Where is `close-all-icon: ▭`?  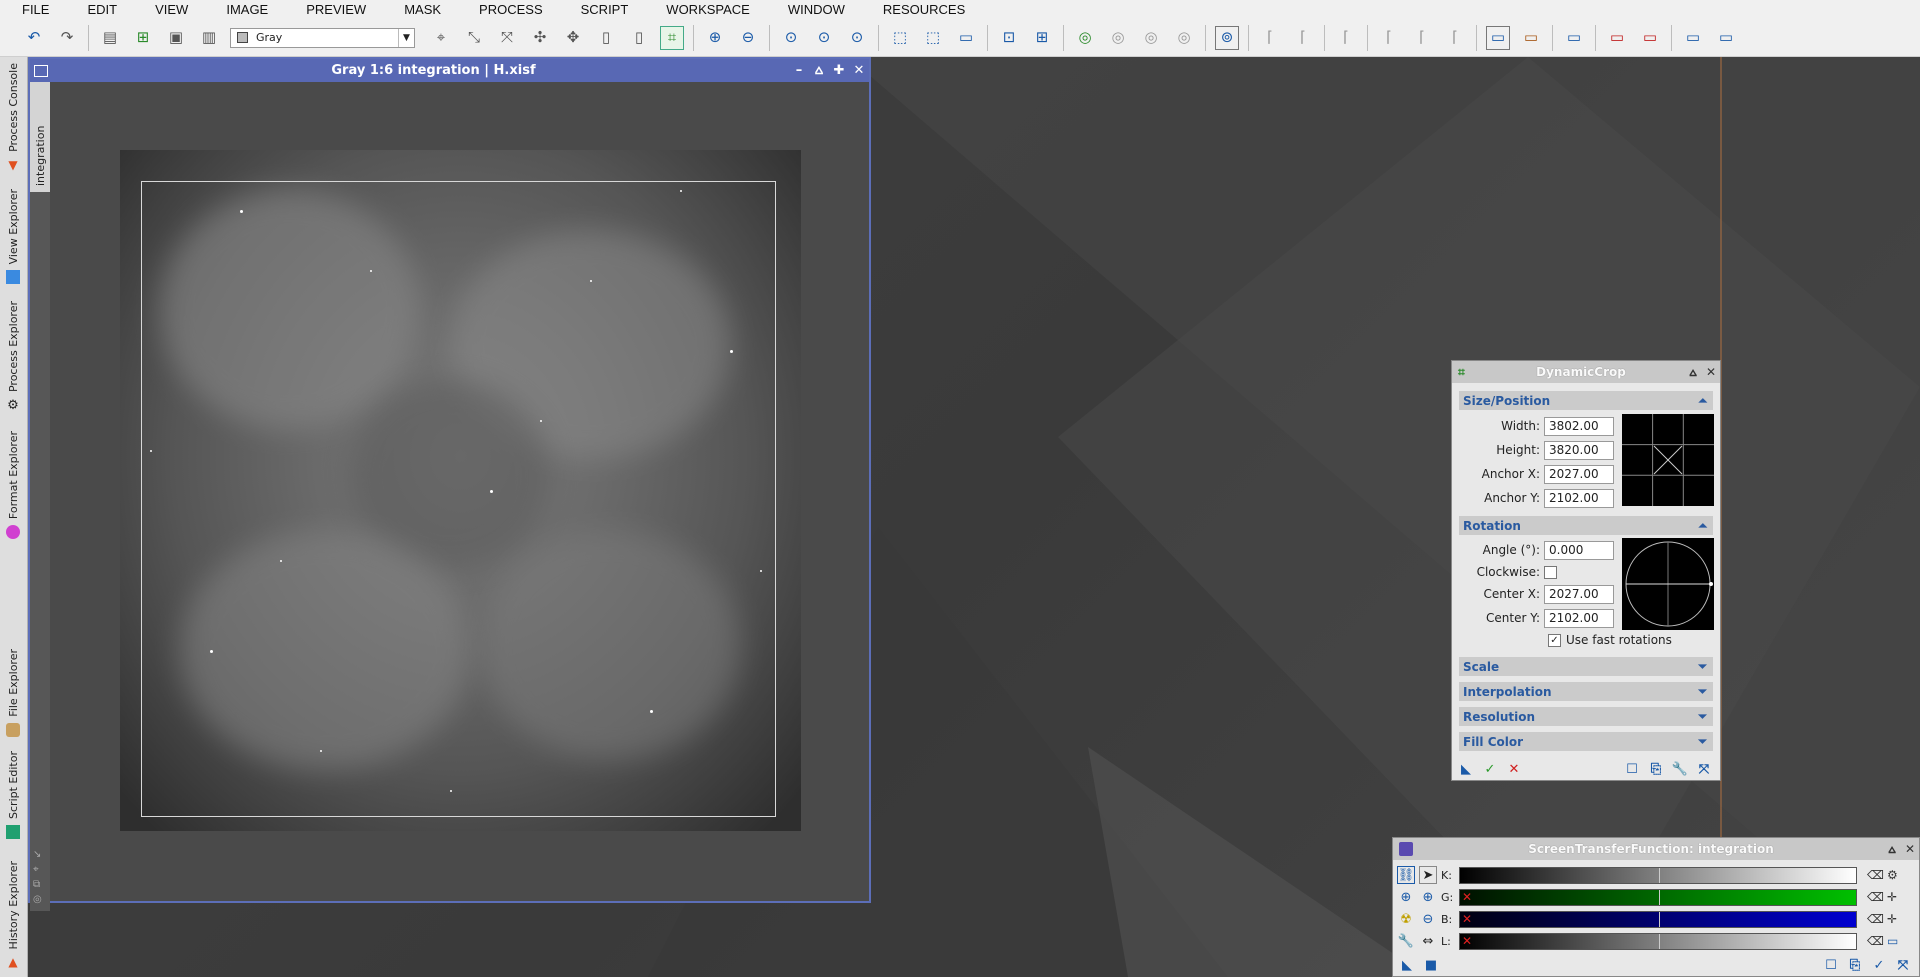 close-all-icon: ▭ is located at coordinates (1650, 38).